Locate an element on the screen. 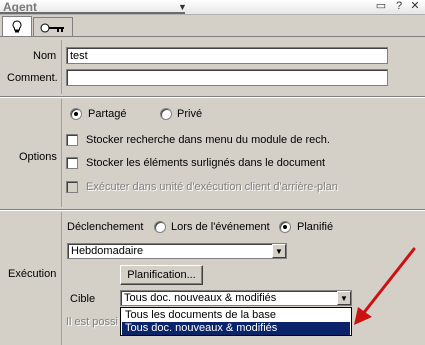  target-option: Tous les documents de la base is located at coordinates (236, 315).